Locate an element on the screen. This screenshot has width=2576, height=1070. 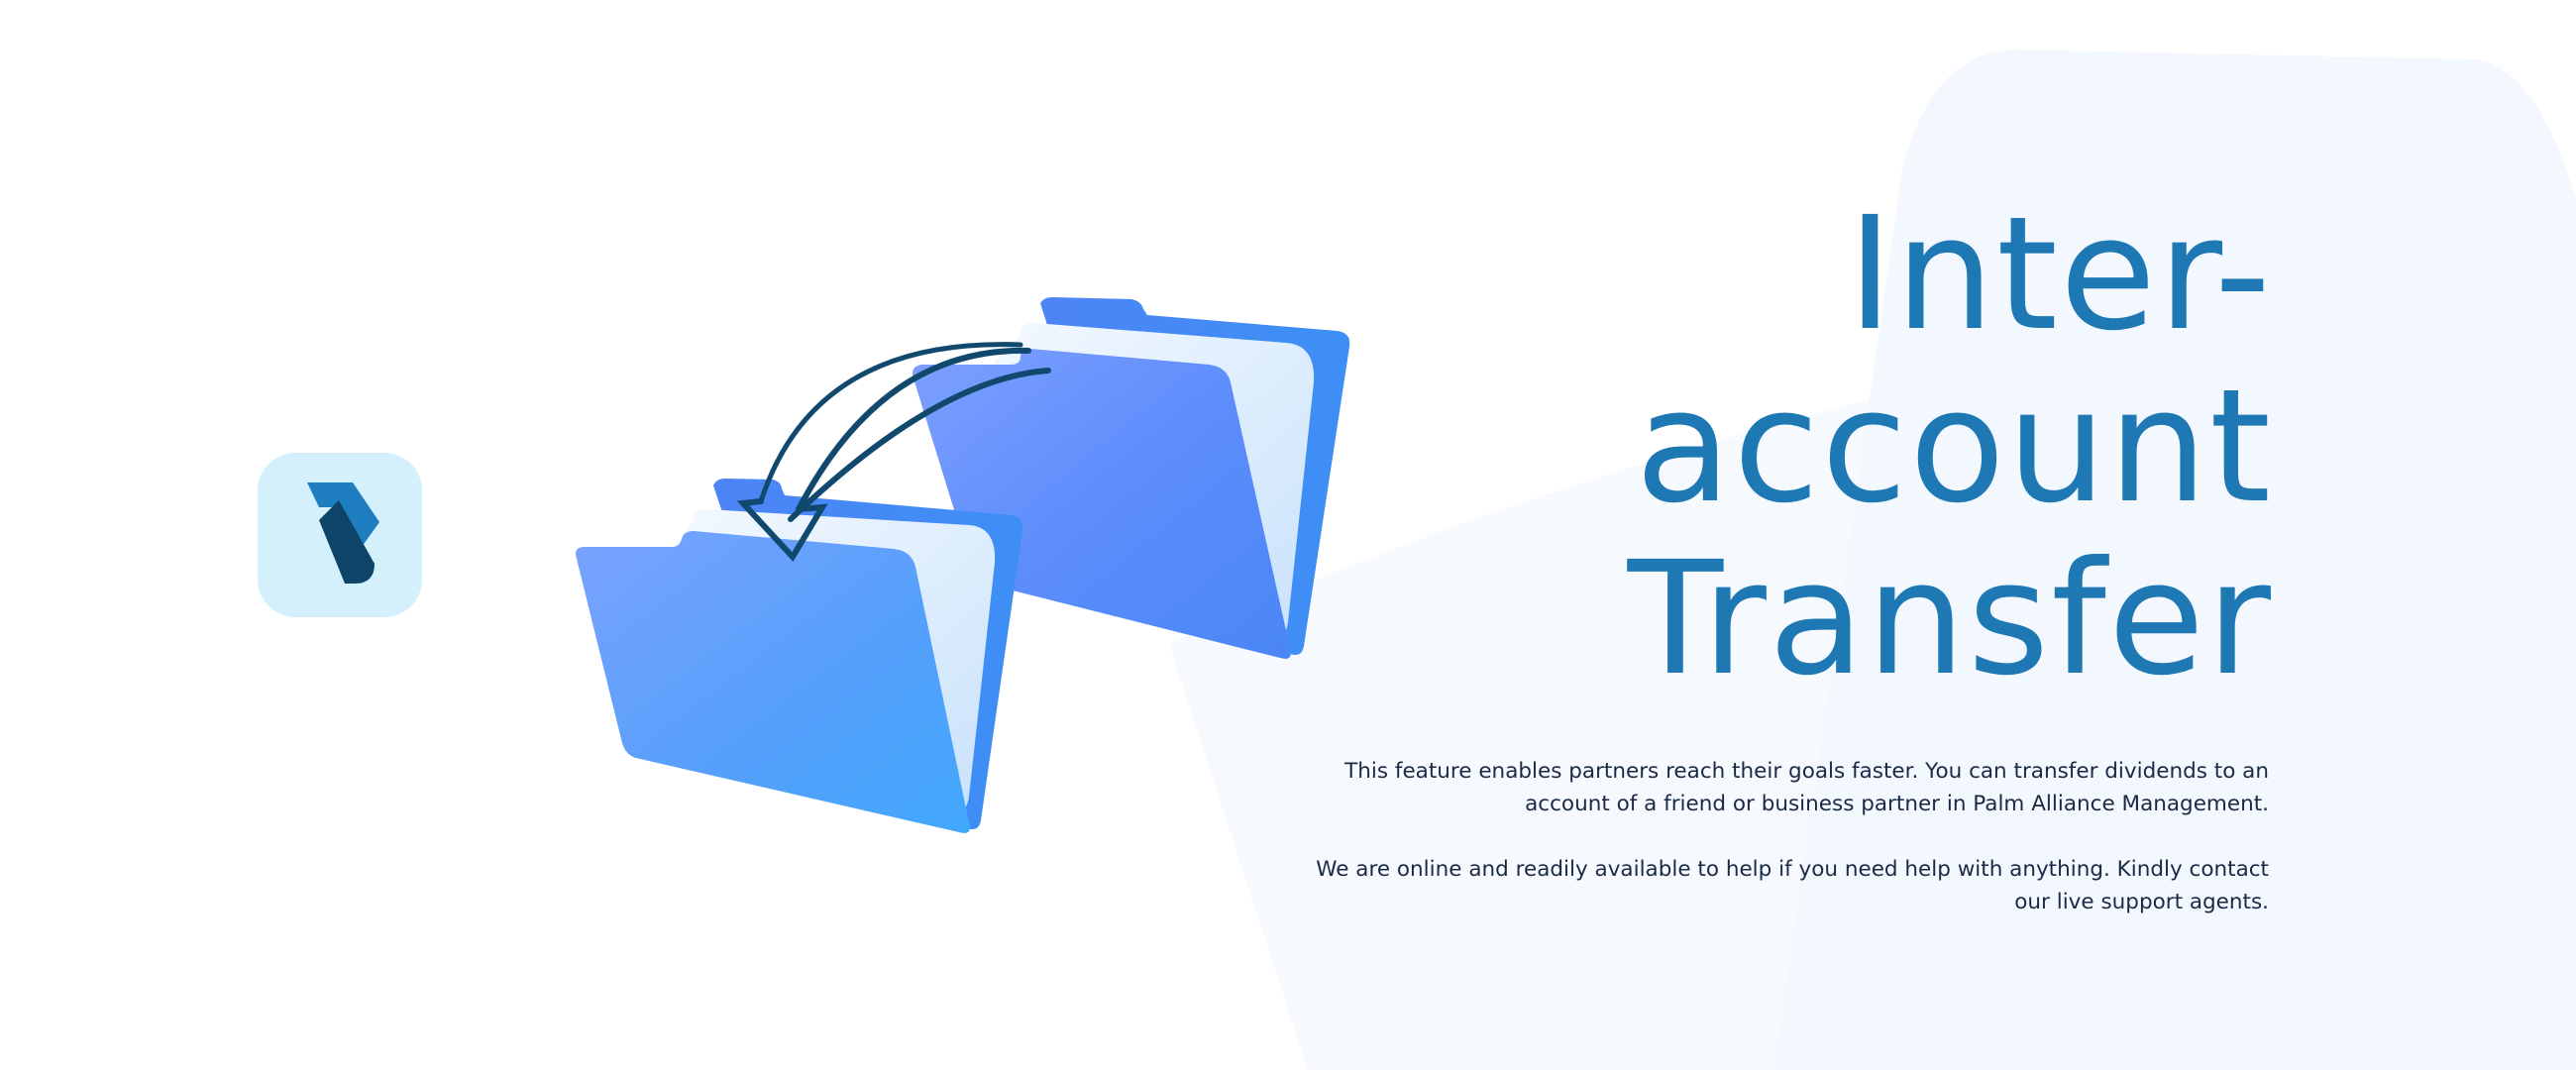
palm-alliance-logo-icon is located at coordinates (343, 533).